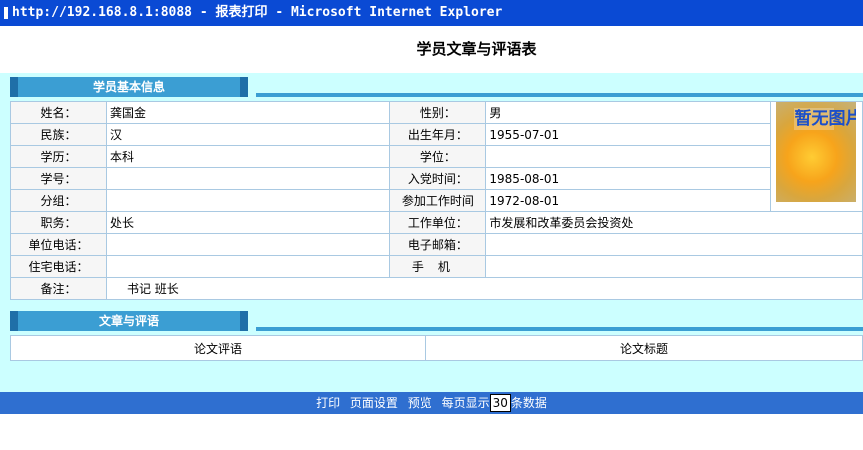 The height and width of the screenshot is (450, 863). I want to click on birth-label: 出生年月：, so click(438, 134).